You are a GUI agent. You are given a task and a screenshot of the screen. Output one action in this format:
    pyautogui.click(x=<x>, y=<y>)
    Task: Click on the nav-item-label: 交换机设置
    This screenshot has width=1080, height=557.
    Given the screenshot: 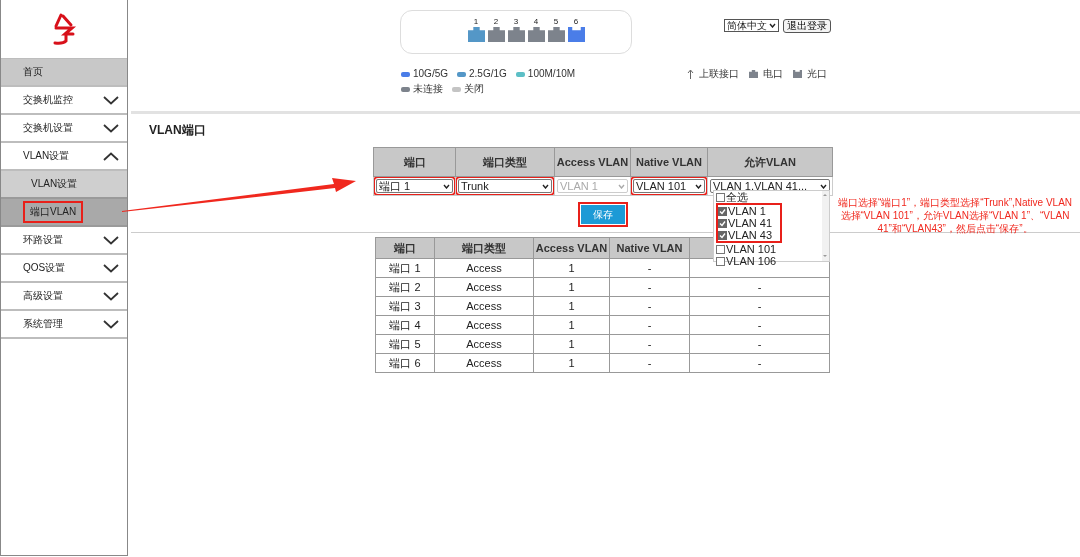 What is the action you would take?
    pyautogui.click(x=48, y=128)
    